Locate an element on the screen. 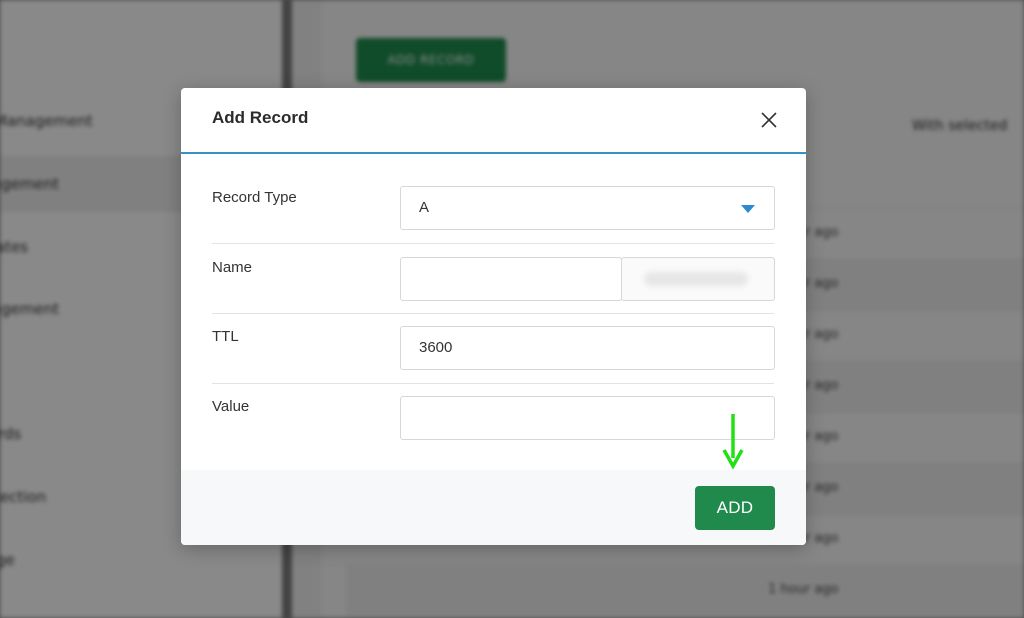  name-row: Name is located at coordinates (493, 279).